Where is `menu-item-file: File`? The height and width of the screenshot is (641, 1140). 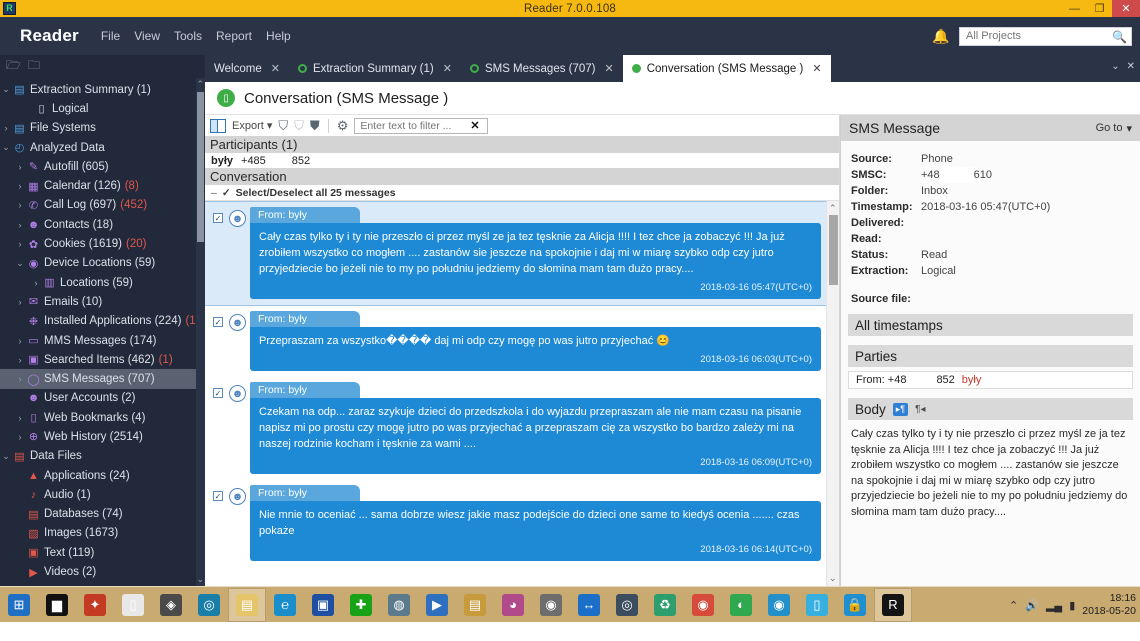 menu-item-file: File is located at coordinates (110, 36).